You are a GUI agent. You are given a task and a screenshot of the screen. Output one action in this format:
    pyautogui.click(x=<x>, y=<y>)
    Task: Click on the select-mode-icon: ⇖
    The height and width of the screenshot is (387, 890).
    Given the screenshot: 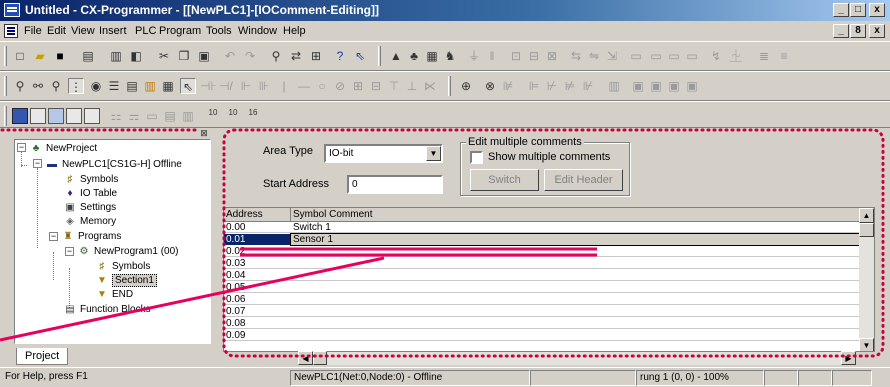 What is the action you would take?
    pyautogui.click(x=188, y=86)
    